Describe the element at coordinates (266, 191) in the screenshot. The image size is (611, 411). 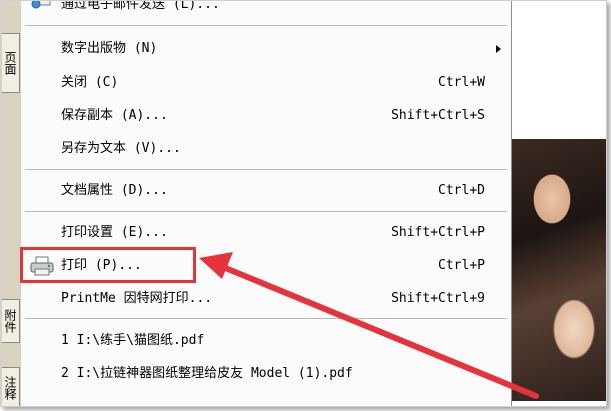
I see `menu-item-document-properties: 文档属性 (D)... Ctrl+D` at that location.